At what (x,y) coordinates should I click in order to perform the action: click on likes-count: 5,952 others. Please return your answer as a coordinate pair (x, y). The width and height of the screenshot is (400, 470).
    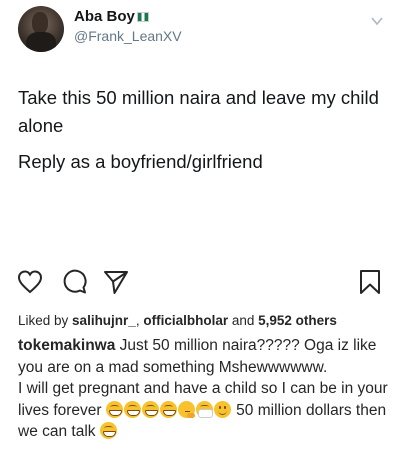
    Looking at the image, I should click on (297, 320).